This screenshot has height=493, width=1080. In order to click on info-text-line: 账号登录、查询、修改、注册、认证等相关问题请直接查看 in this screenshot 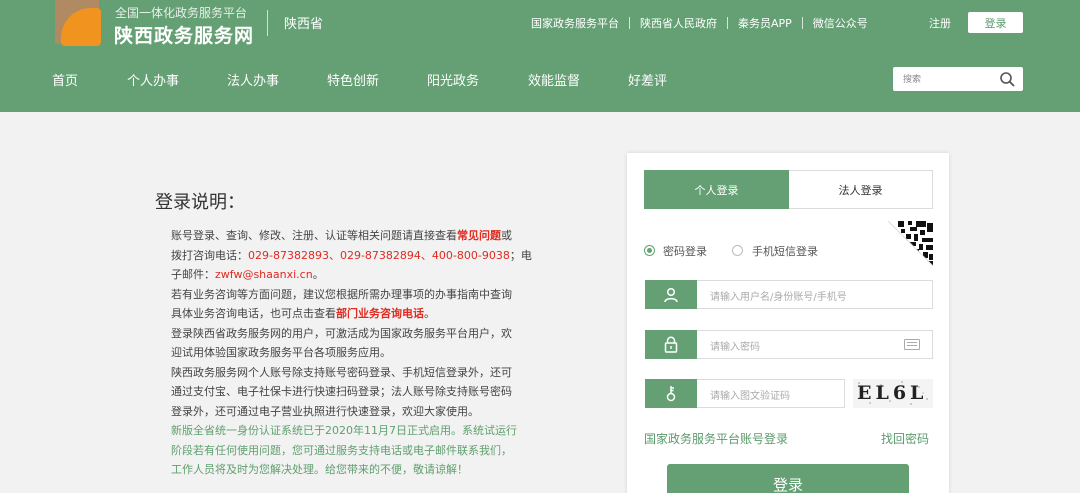, I will do `click(314, 235)`.